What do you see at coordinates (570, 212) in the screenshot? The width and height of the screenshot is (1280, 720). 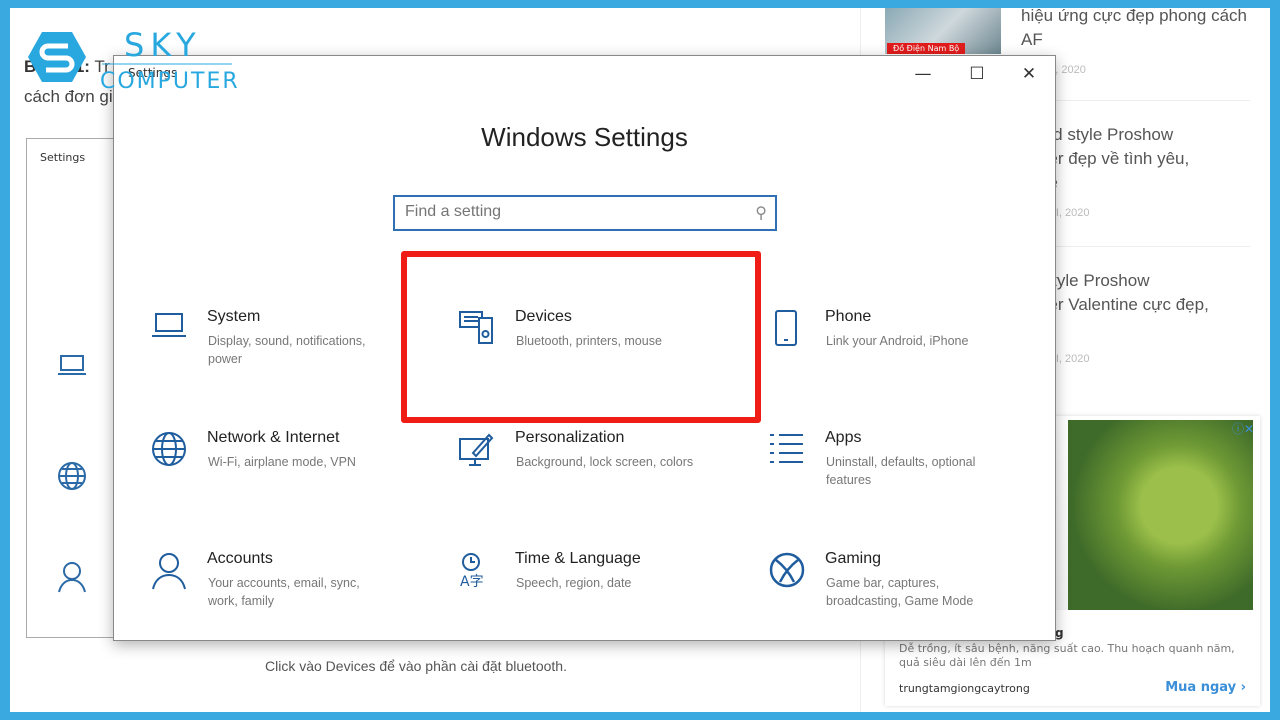 I see `search-input` at bounding box center [570, 212].